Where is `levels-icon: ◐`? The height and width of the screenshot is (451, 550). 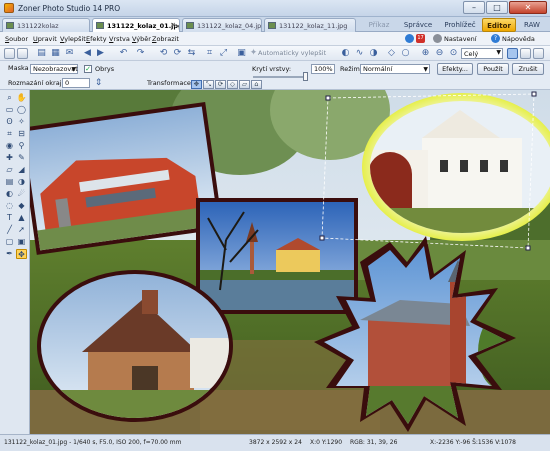 levels-icon: ◐ is located at coordinates (345, 53).